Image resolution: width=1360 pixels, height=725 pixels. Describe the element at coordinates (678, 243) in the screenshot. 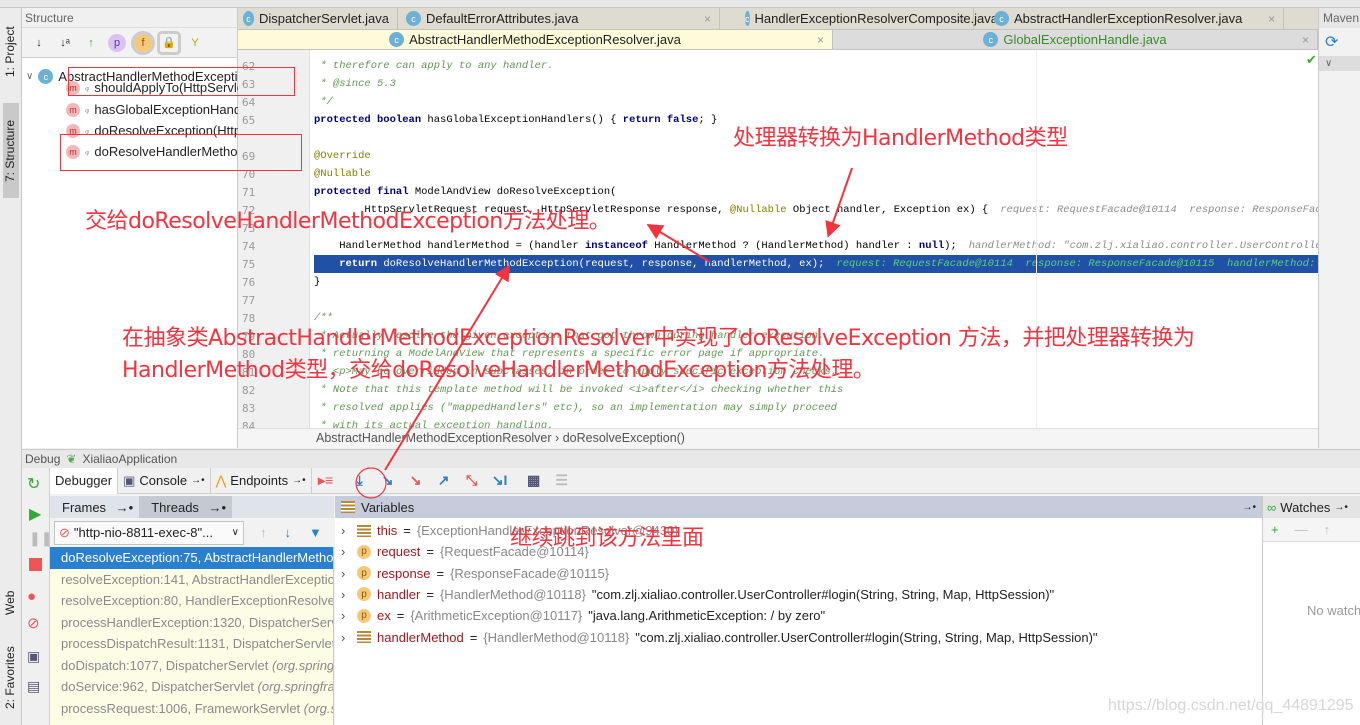

I see `arrow-to-handoff-text` at that location.